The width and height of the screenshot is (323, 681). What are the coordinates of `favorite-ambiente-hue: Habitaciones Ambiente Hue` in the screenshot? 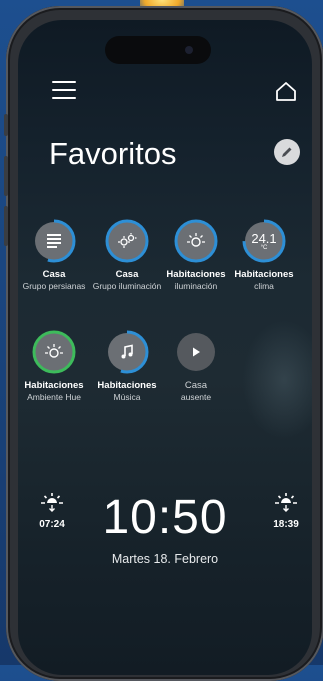 It's located at (54, 366).